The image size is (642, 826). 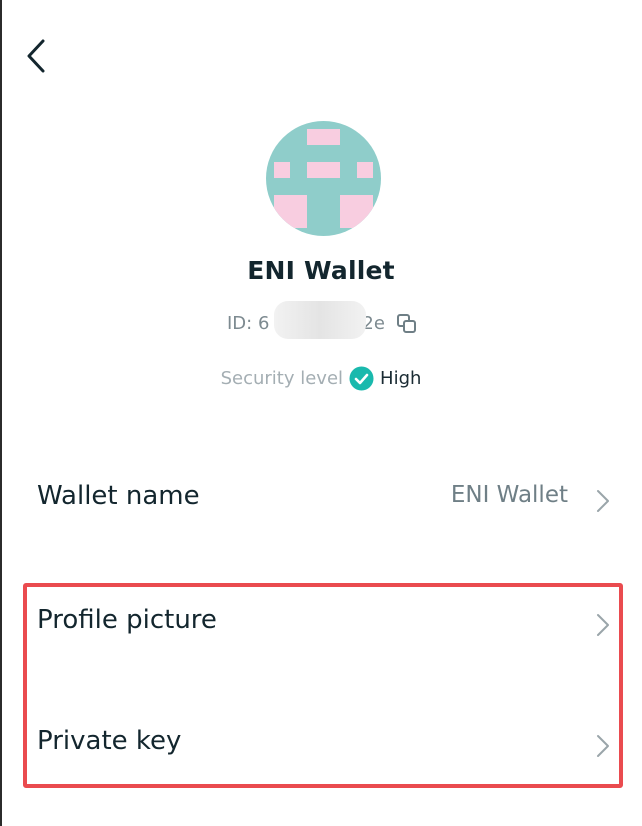 I want to click on row-label: Private key, so click(x=109, y=741).